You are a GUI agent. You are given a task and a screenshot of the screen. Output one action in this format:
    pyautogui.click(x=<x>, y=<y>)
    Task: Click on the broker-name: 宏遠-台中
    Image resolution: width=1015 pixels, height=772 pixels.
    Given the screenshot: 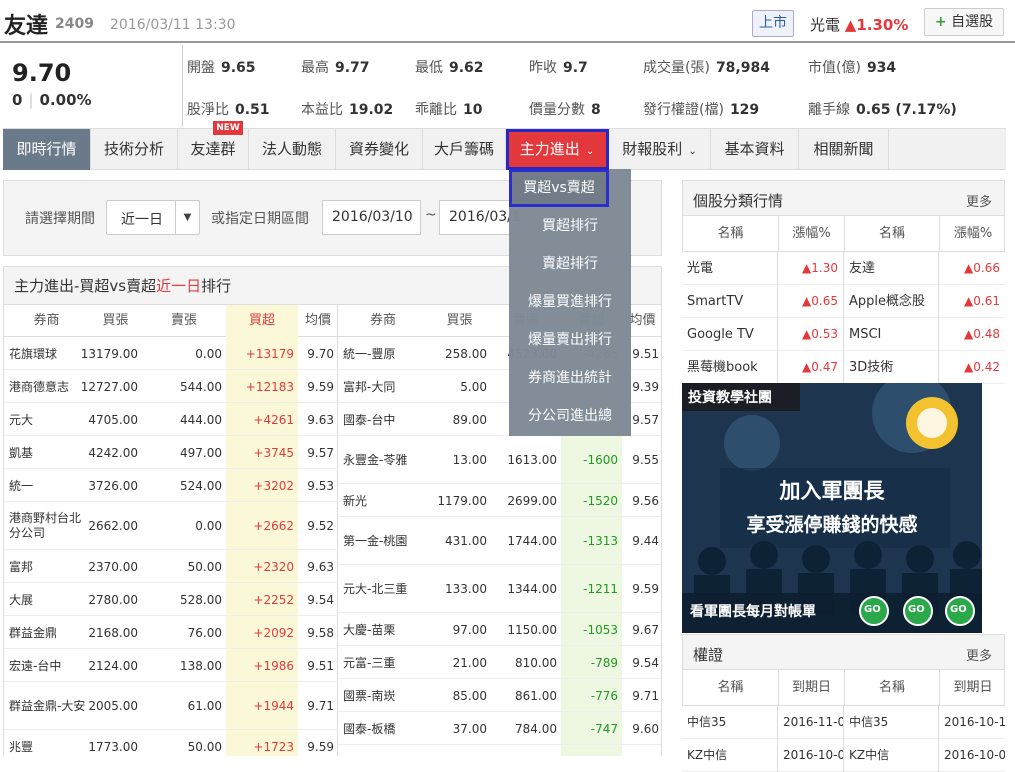 What is the action you would take?
    pyautogui.click(x=46, y=665)
    